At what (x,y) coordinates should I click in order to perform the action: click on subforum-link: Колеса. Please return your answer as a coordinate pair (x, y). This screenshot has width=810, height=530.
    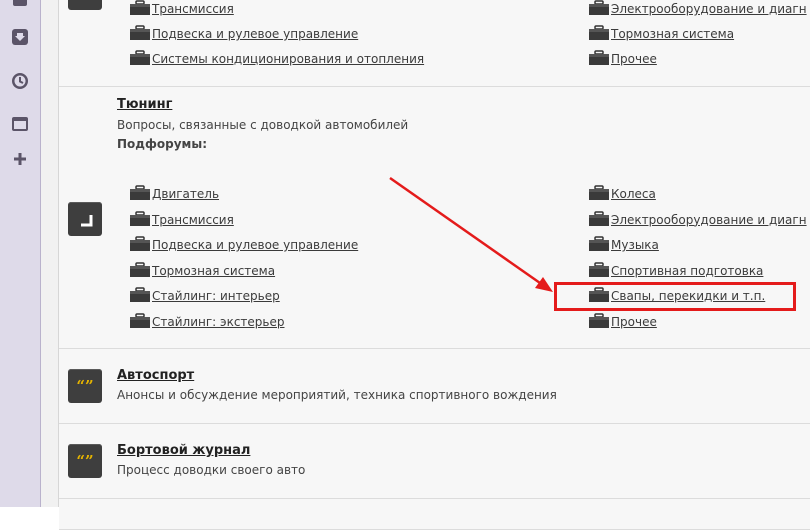
    Looking at the image, I should click on (622, 193).